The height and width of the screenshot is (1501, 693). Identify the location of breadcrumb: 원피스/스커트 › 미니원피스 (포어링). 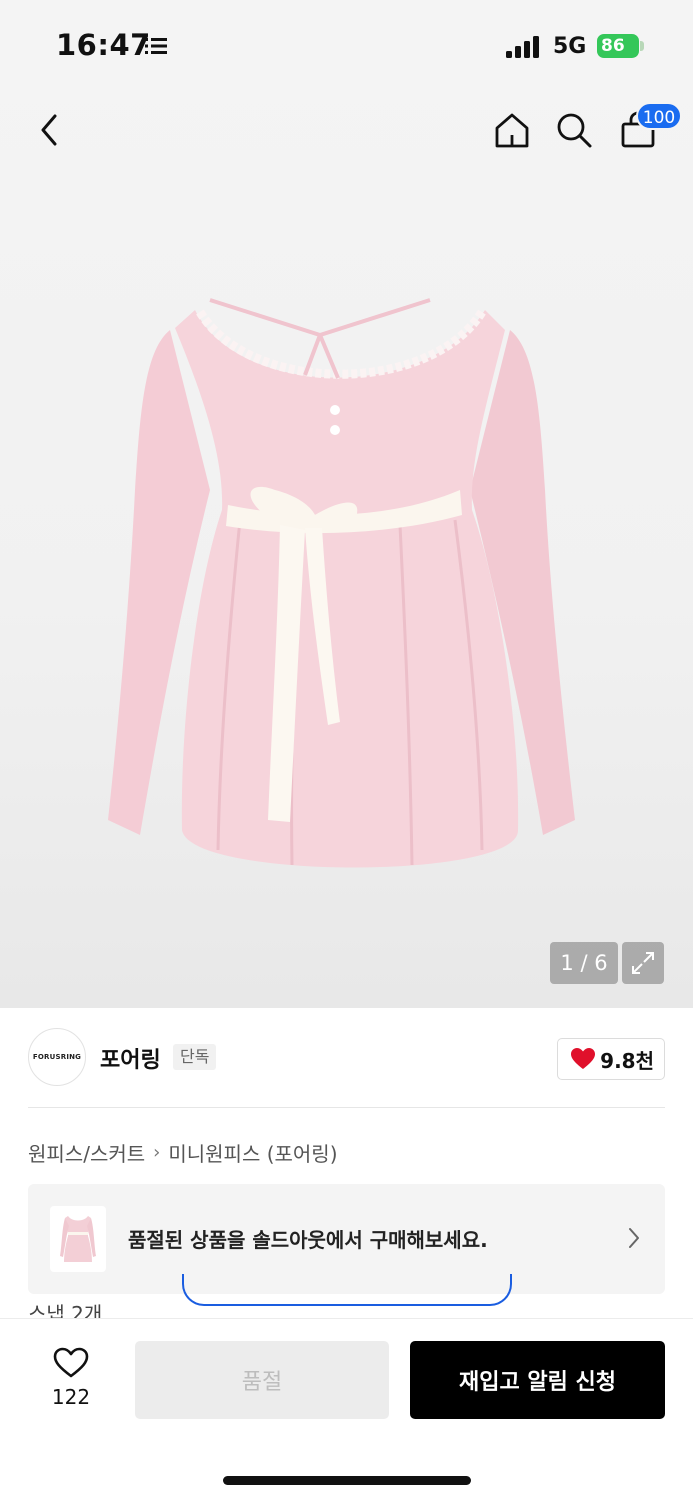
(183, 1152).